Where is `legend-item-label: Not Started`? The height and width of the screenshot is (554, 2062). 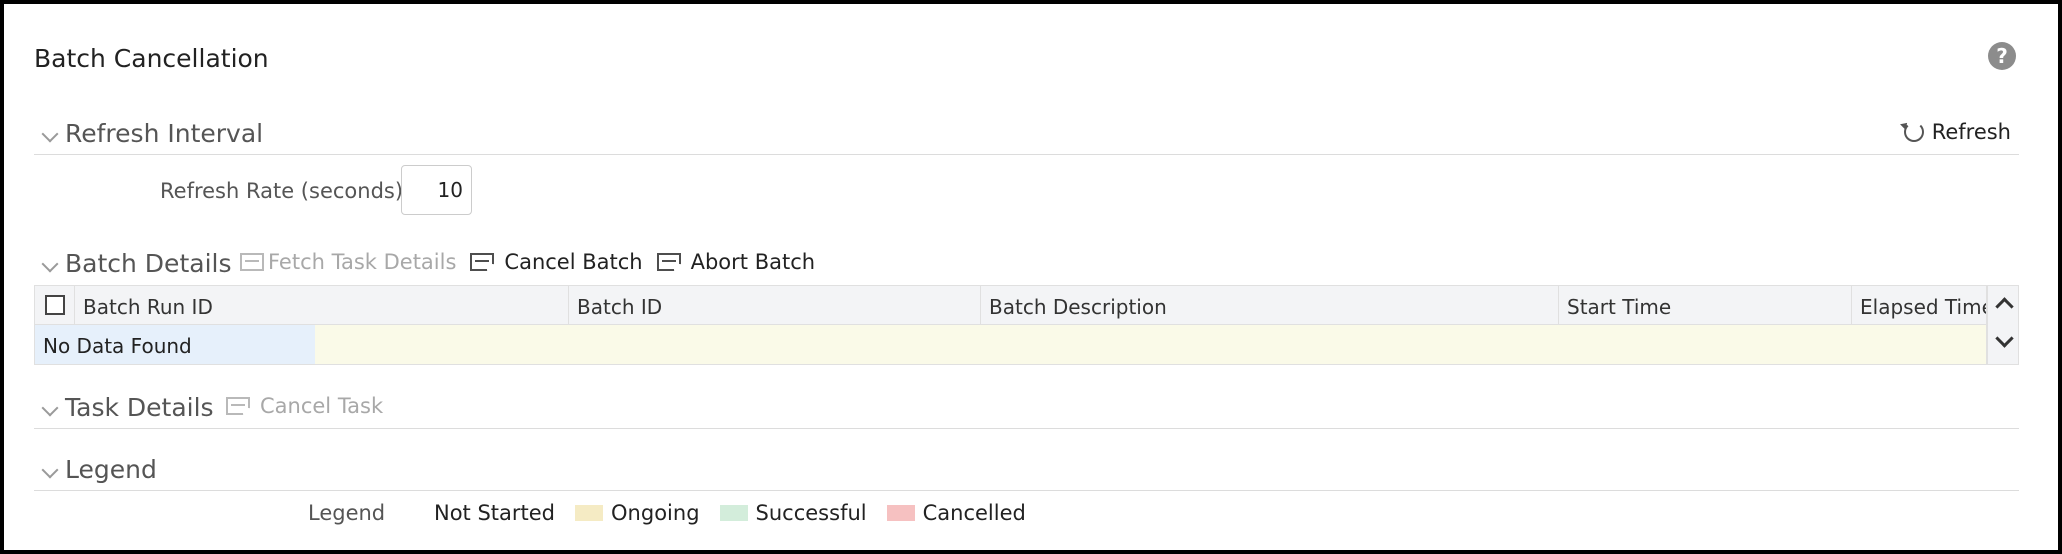
legend-item-label: Not Started is located at coordinates (495, 513).